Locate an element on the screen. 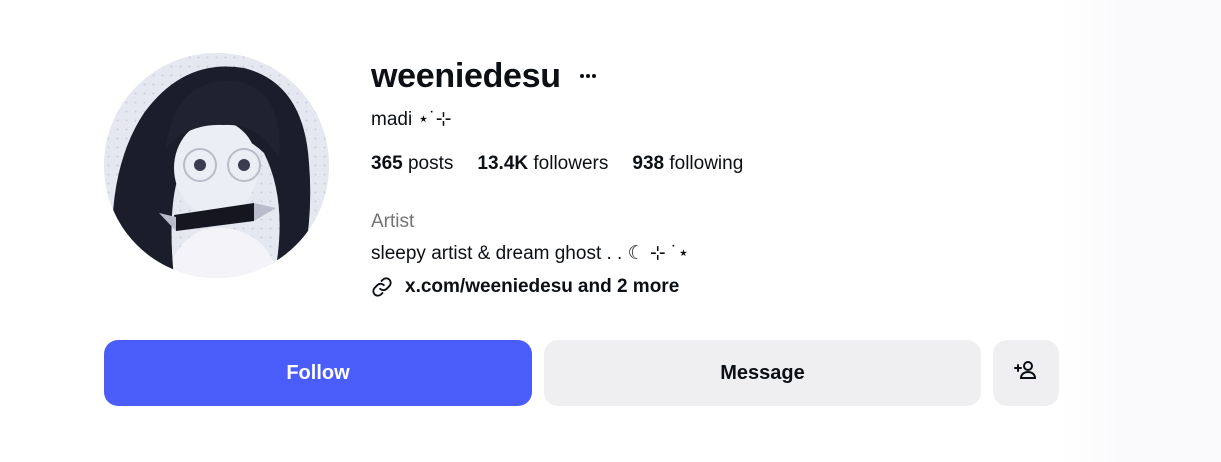 The image size is (1221, 462). following-label: following is located at coordinates (706, 163).